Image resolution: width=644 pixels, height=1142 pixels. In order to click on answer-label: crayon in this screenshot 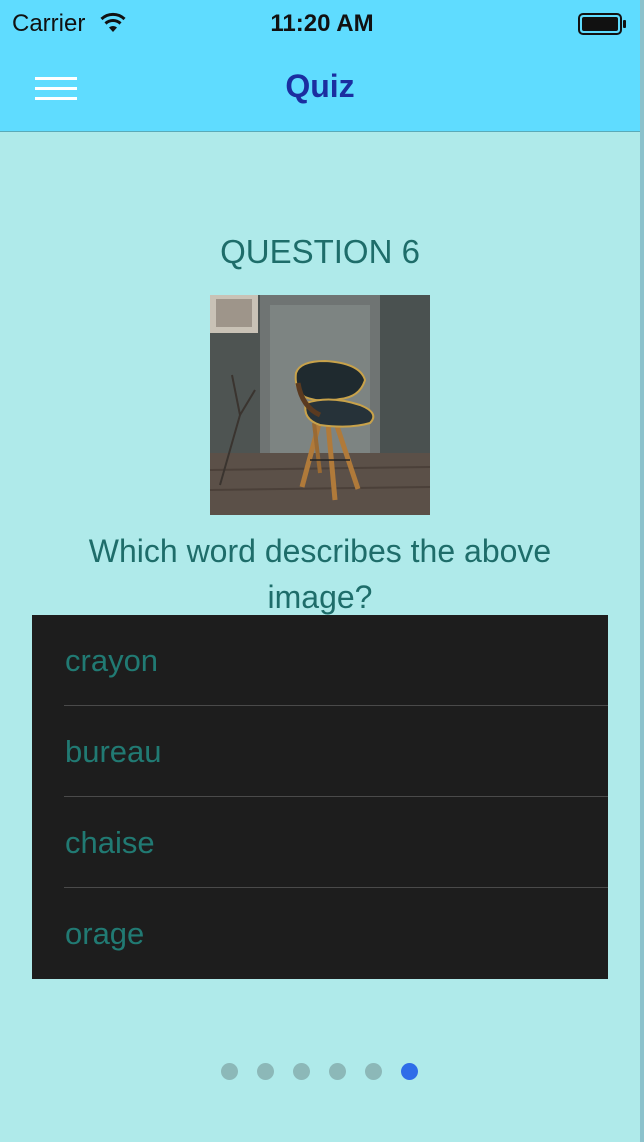, I will do `click(112, 660)`.